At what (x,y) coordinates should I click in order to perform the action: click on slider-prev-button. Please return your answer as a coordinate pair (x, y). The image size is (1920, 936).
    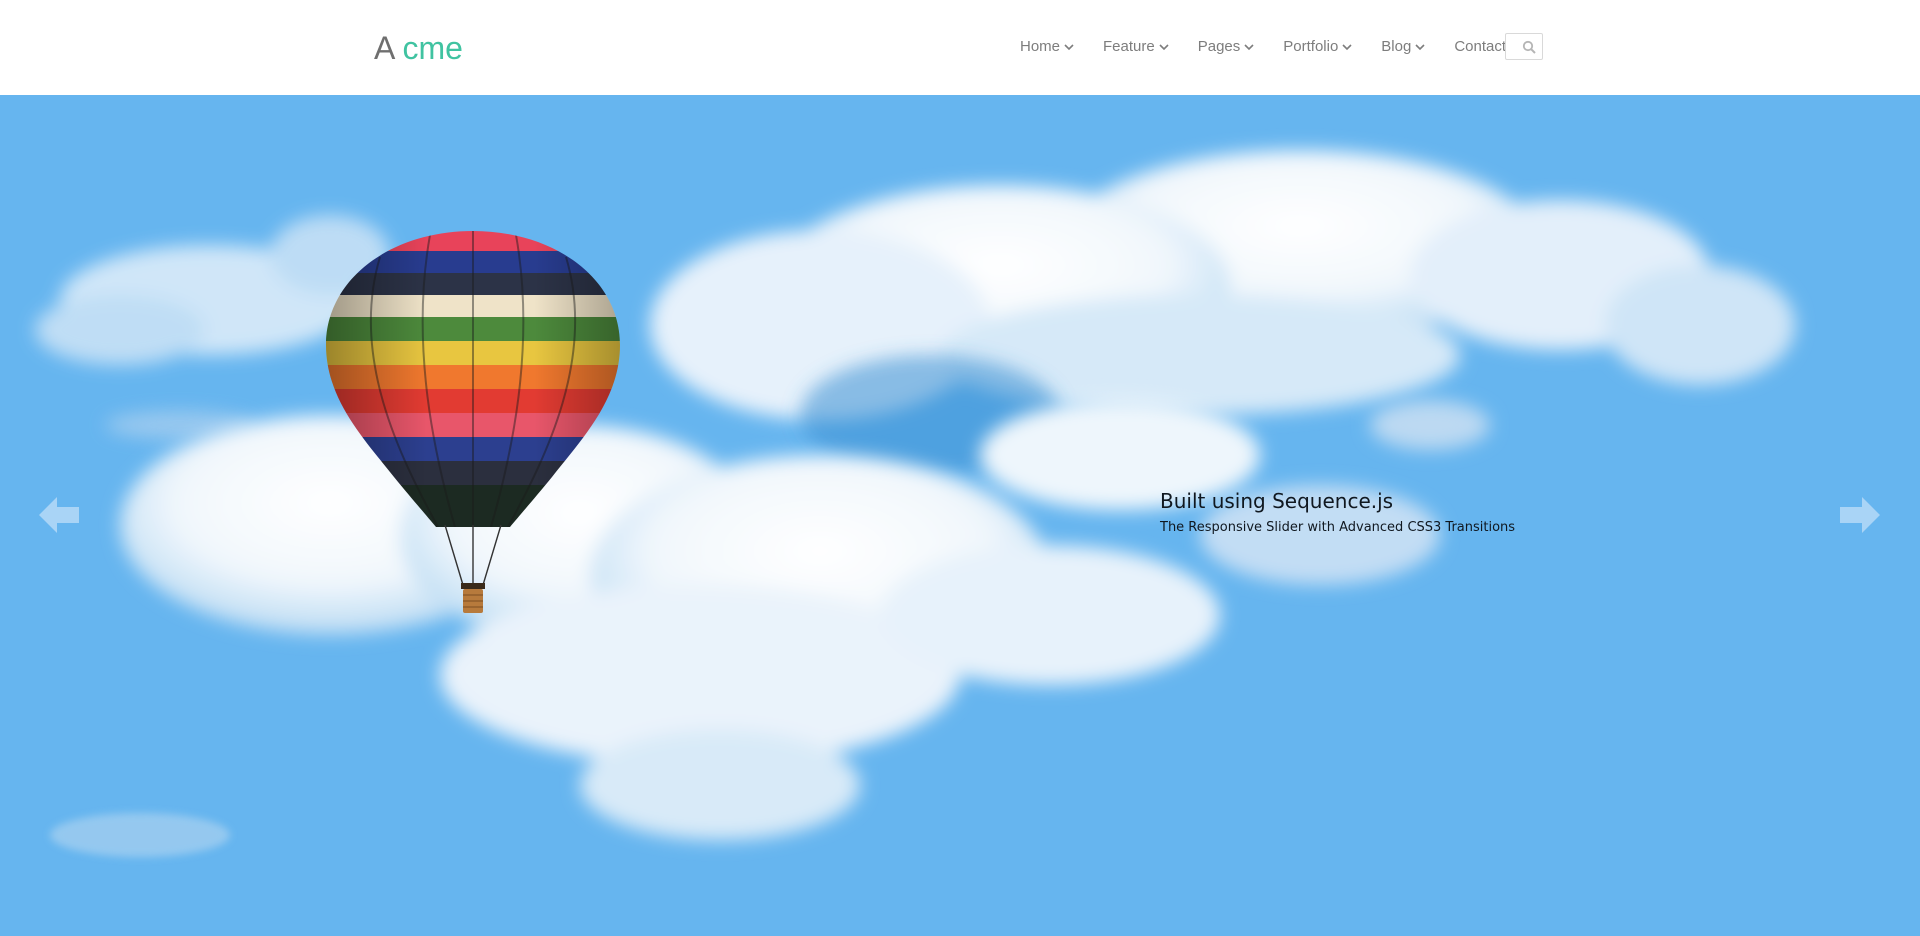
    Looking at the image, I should click on (59, 515).